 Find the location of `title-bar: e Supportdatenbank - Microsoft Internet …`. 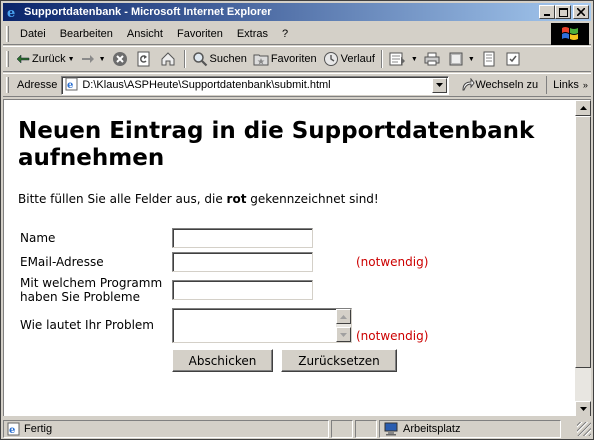

title-bar: e Supportdatenbank - Microsoft Internet … is located at coordinates (297, 12).